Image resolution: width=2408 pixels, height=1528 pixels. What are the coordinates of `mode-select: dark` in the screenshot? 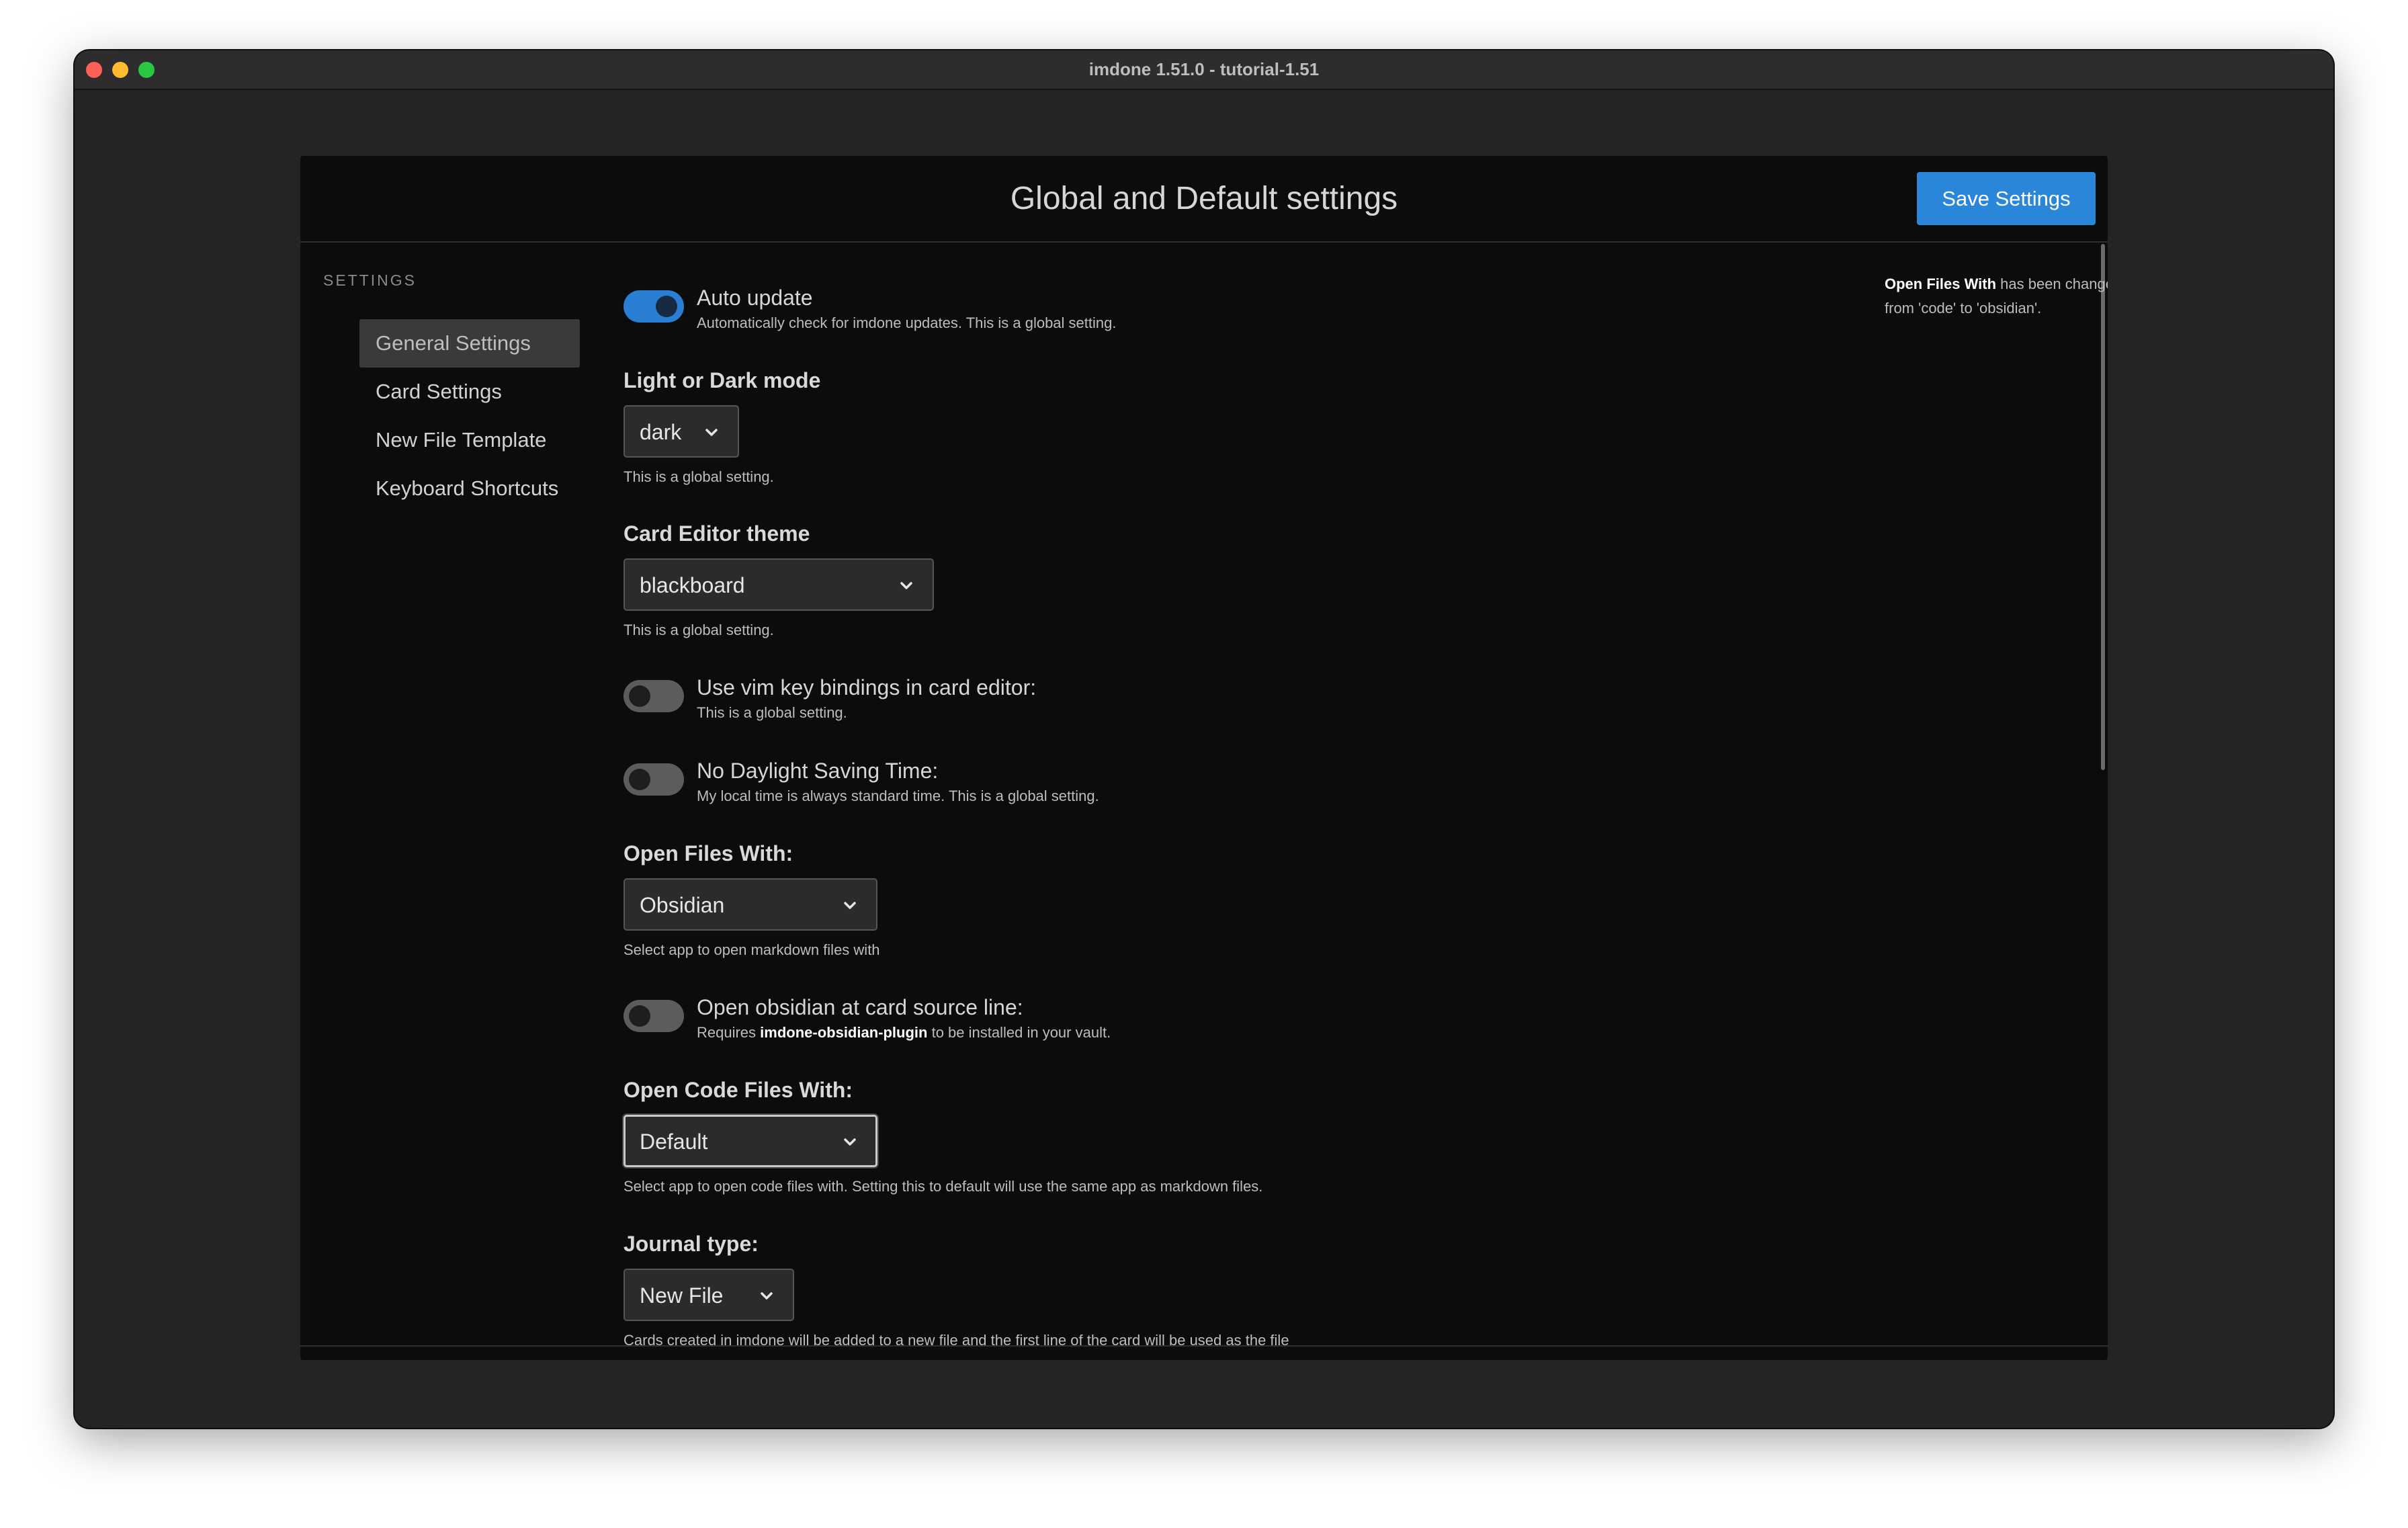 It's located at (681, 432).